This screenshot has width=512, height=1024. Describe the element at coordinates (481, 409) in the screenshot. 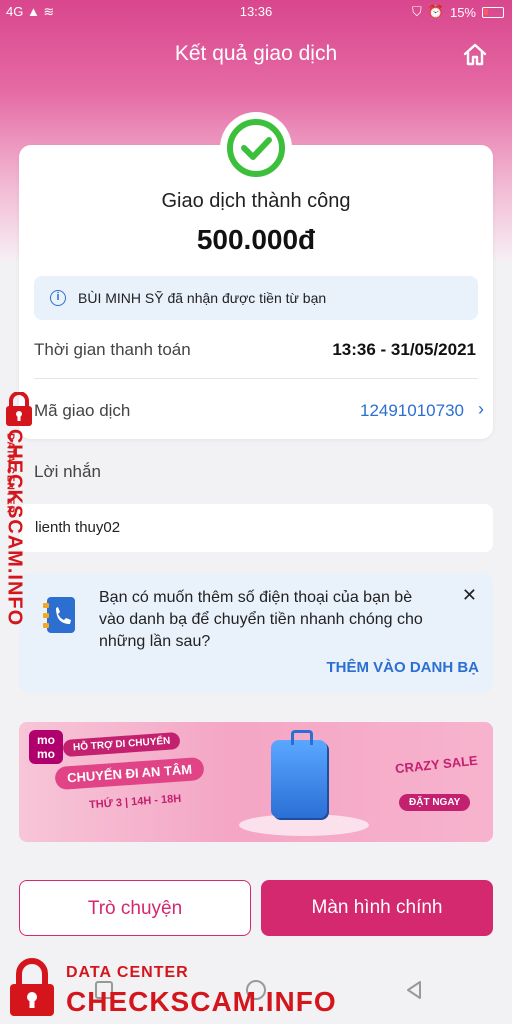

I see `chevron-right-icon: ›` at that location.